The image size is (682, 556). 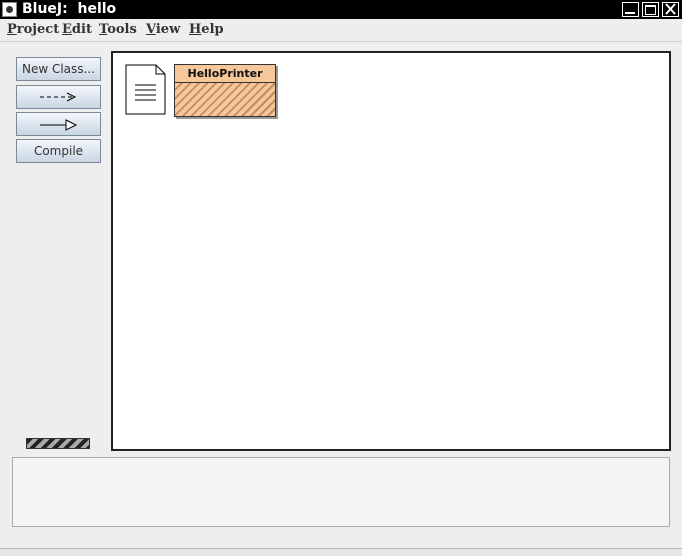 What do you see at coordinates (12, 29) in the screenshot?
I see `menu-project-mnemonic: P` at bounding box center [12, 29].